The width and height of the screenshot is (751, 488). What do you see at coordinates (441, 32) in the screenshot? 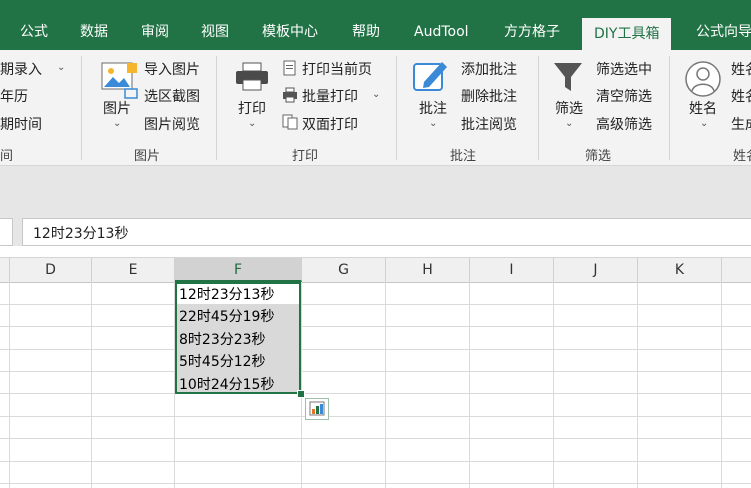
I see `tab-audtool: AudTool` at bounding box center [441, 32].